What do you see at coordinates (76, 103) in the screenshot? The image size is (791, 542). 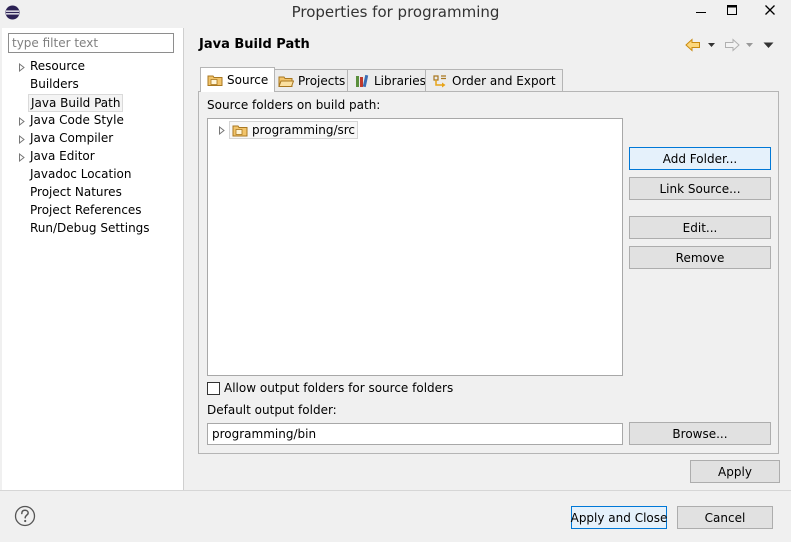 I see `tree-item-java-build-path: Java Build Path` at bounding box center [76, 103].